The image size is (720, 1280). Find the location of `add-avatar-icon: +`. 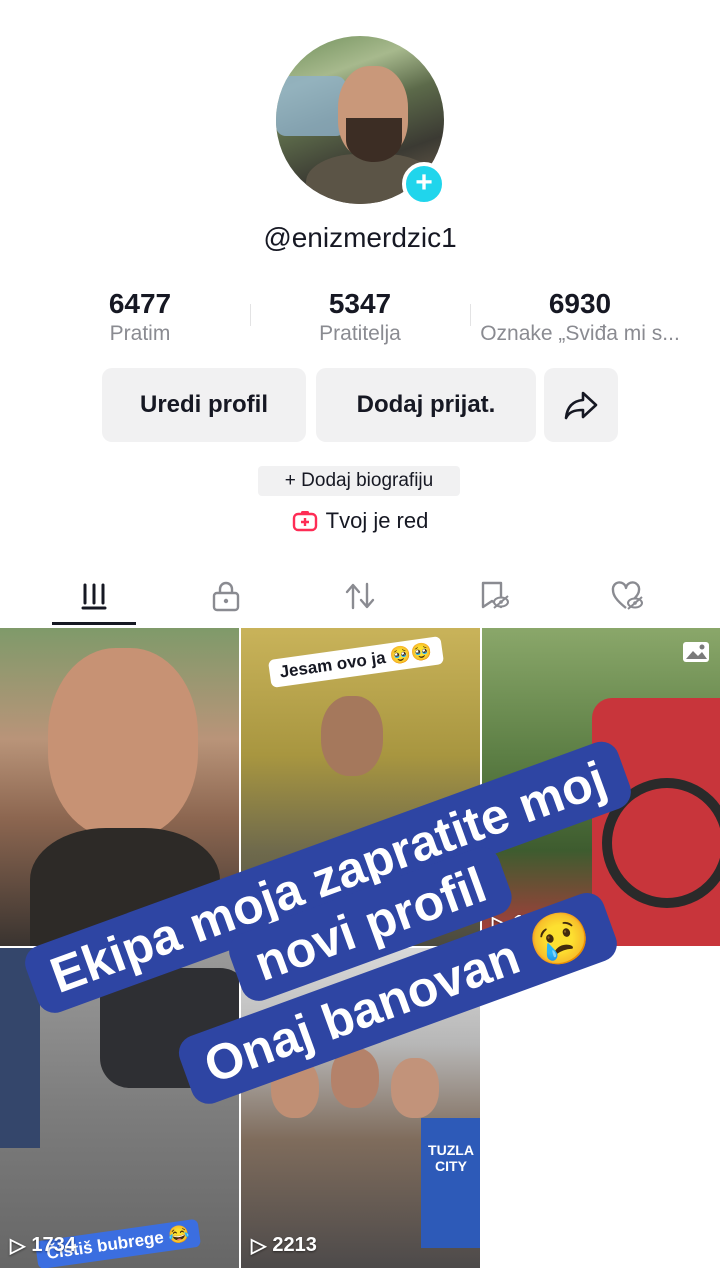

add-avatar-icon: + is located at coordinates (424, 184).